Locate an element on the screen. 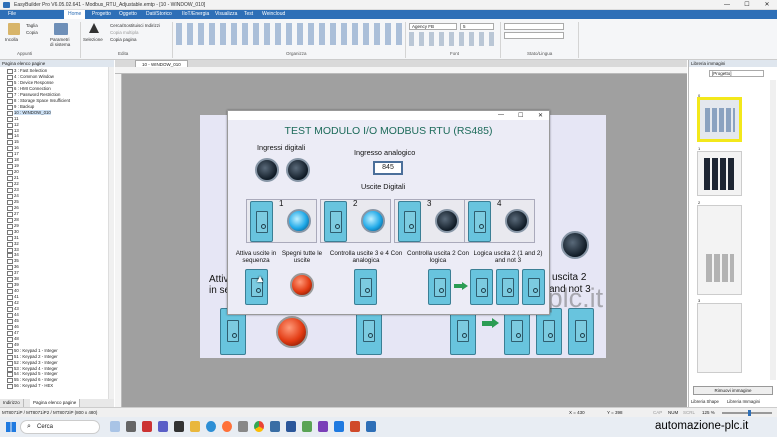 The width and height of the screenshot is (777, 437). test-window-minimize: — is located at coordinates (501, 115).